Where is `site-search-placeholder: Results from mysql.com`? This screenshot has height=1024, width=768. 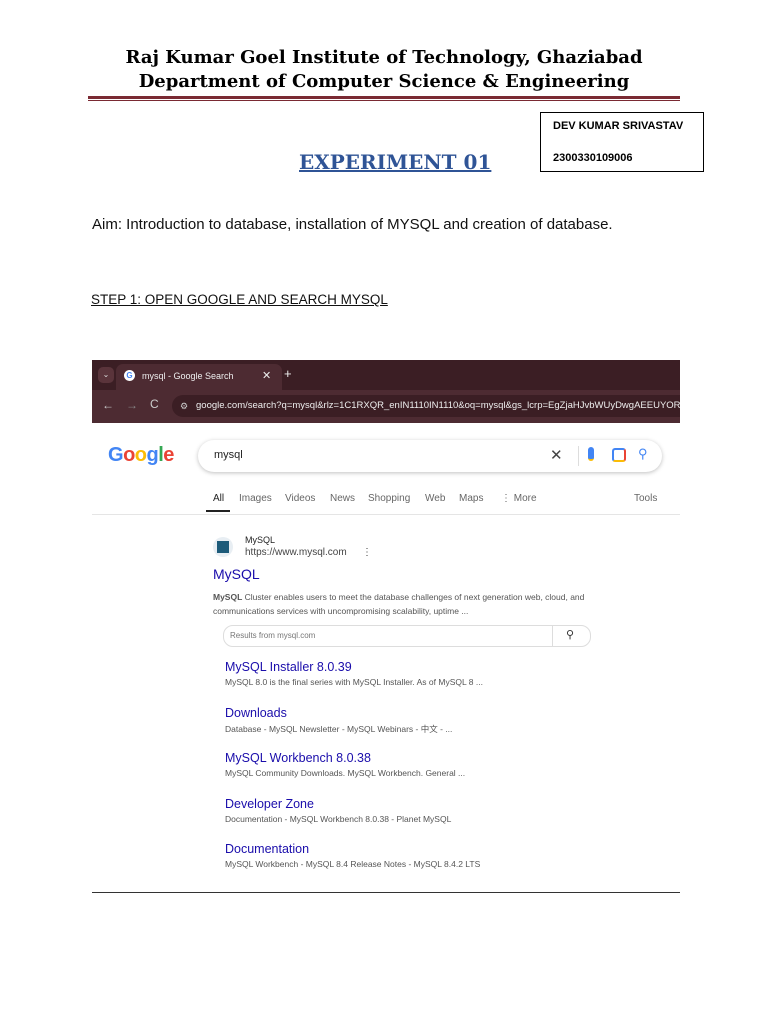
site-search-placeholder: Results from mysql.com is located at coordinates (273, 635).